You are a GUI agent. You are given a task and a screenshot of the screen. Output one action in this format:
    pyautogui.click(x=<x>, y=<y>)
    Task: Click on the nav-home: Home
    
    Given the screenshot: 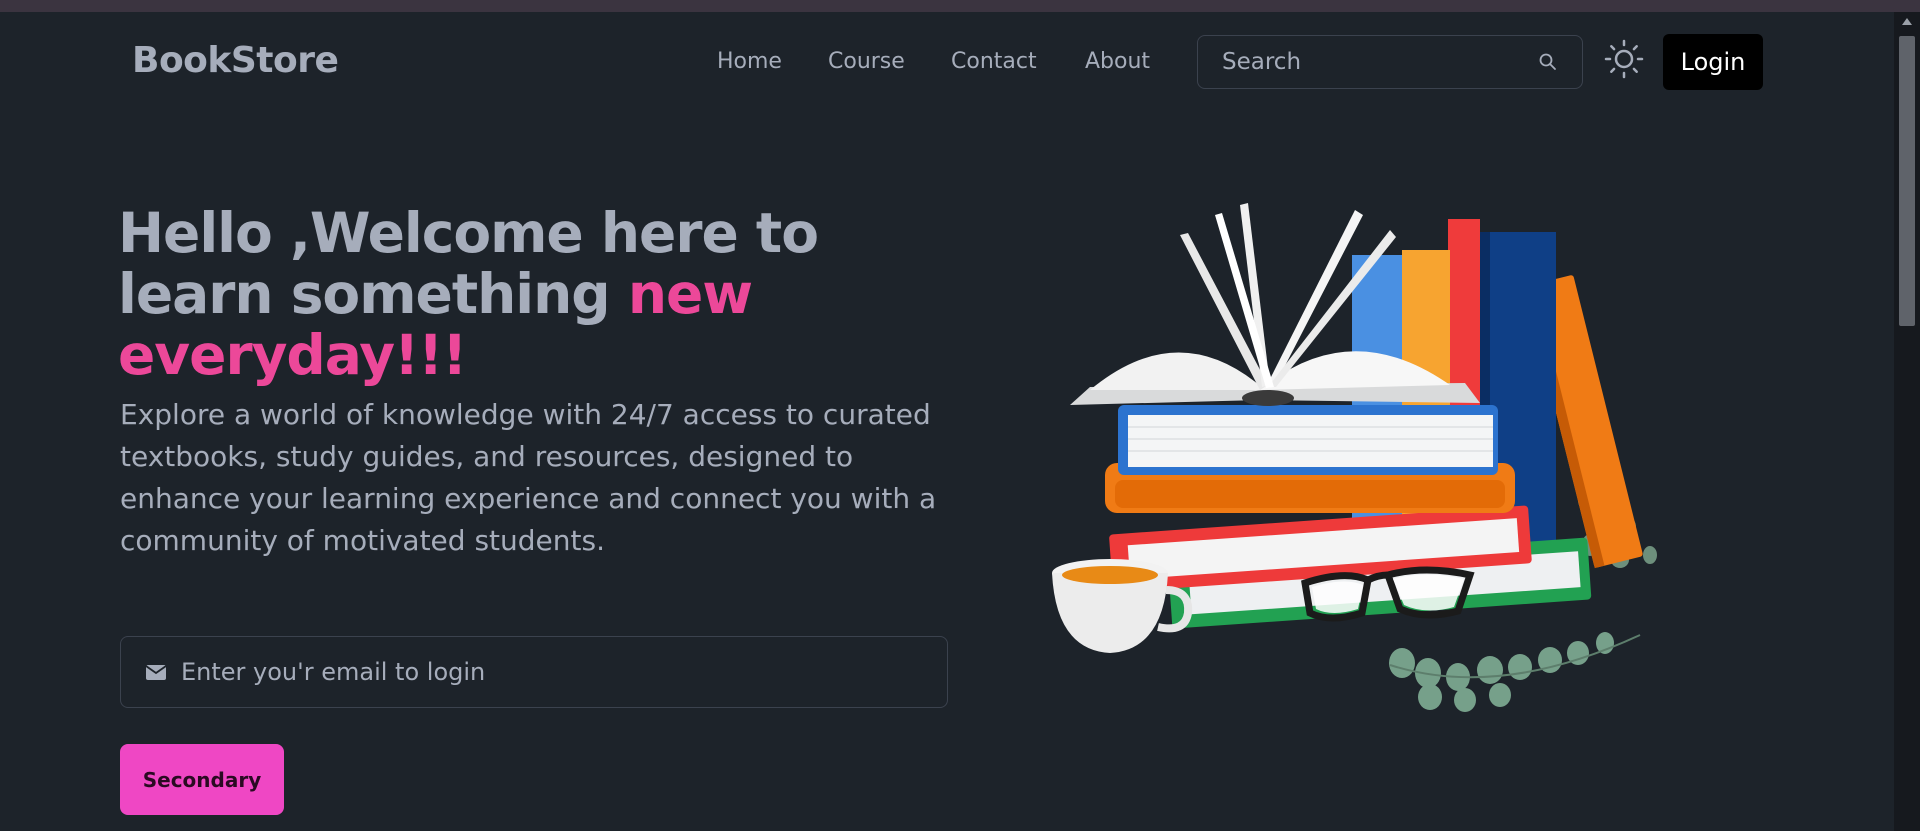 What is the action you would take?
    pyautogui.click(x=749, y=61)
    